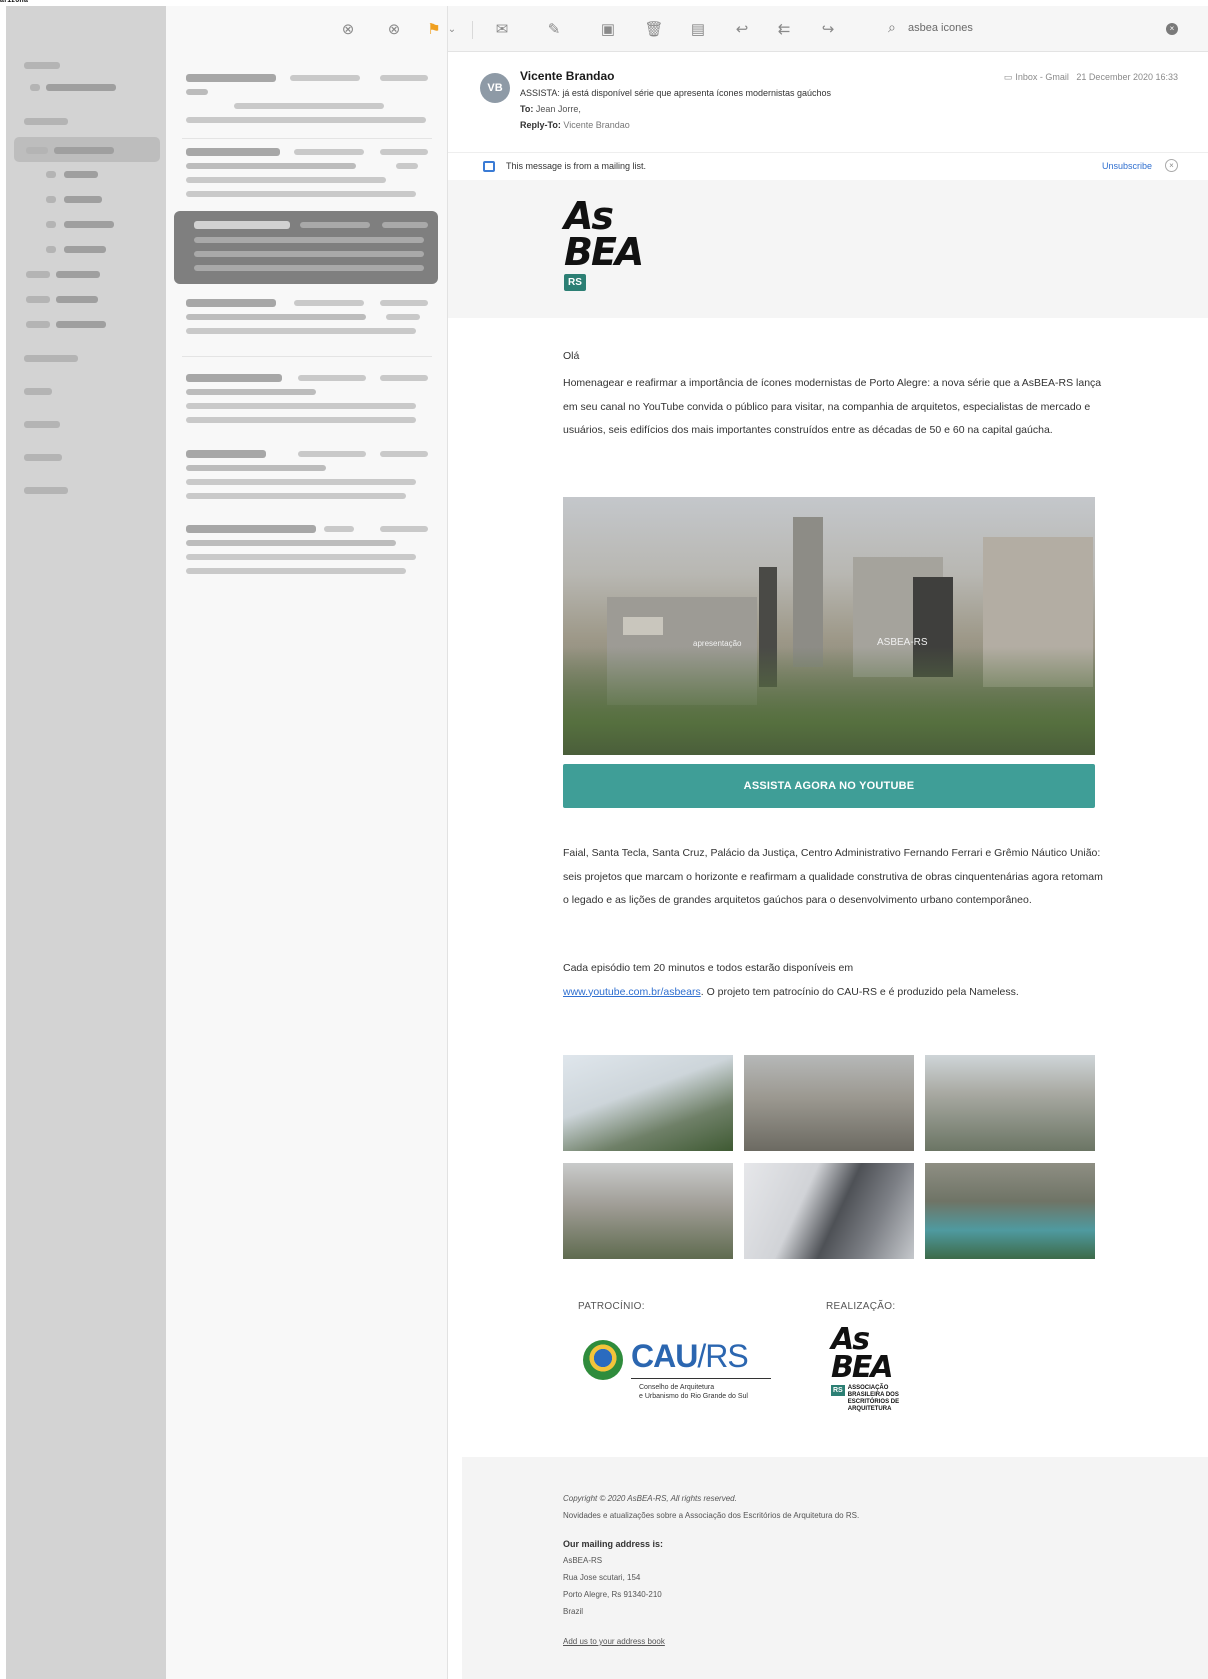 Image resolution: width=1208 pixels, height=1679 pixels. Describe the element at coordinates (62, 299) in the screenshot. I see `sidebar-item-flagged` at that location.